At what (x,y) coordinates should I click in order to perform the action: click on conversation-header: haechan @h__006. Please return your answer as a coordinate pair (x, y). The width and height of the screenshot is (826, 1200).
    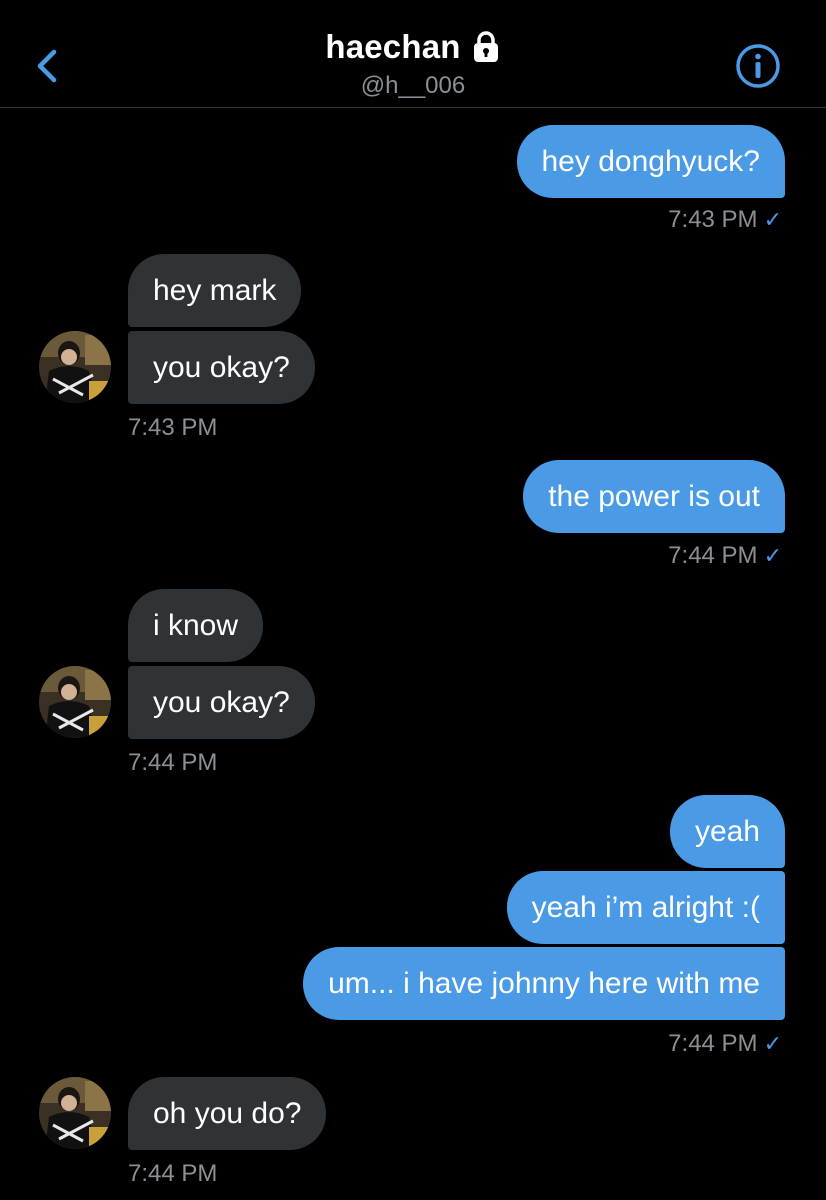
    Looking at the image, I should click on (413, 54).